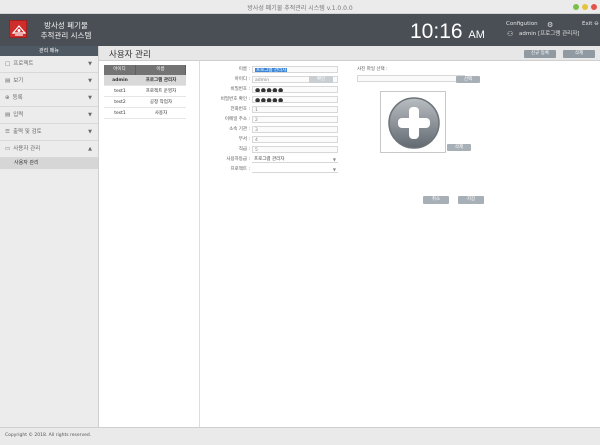 The image size is (600, 445). Describe the element at coordinates (240, 169) in the screenshot. I see `project-label: 프로젝트 :` at that location.